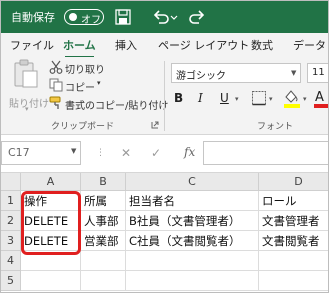  I want to click on copy-icon, so click(56, 85).